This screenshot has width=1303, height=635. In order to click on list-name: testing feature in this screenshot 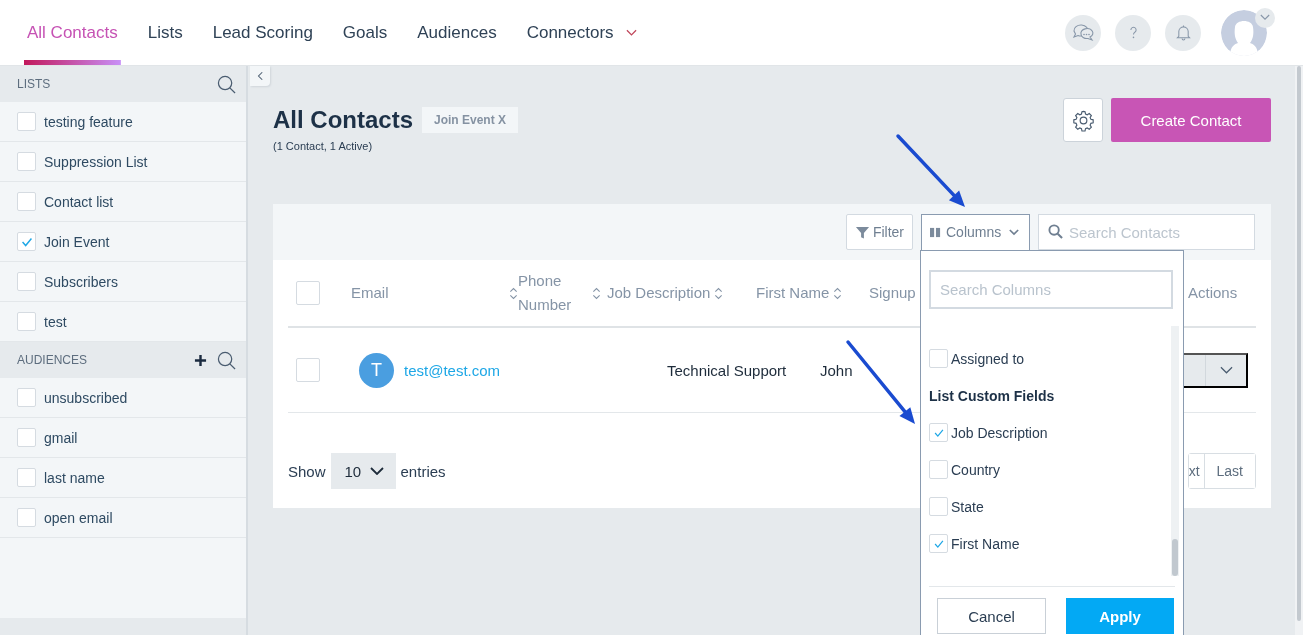, I will do `click(88, 121)`.